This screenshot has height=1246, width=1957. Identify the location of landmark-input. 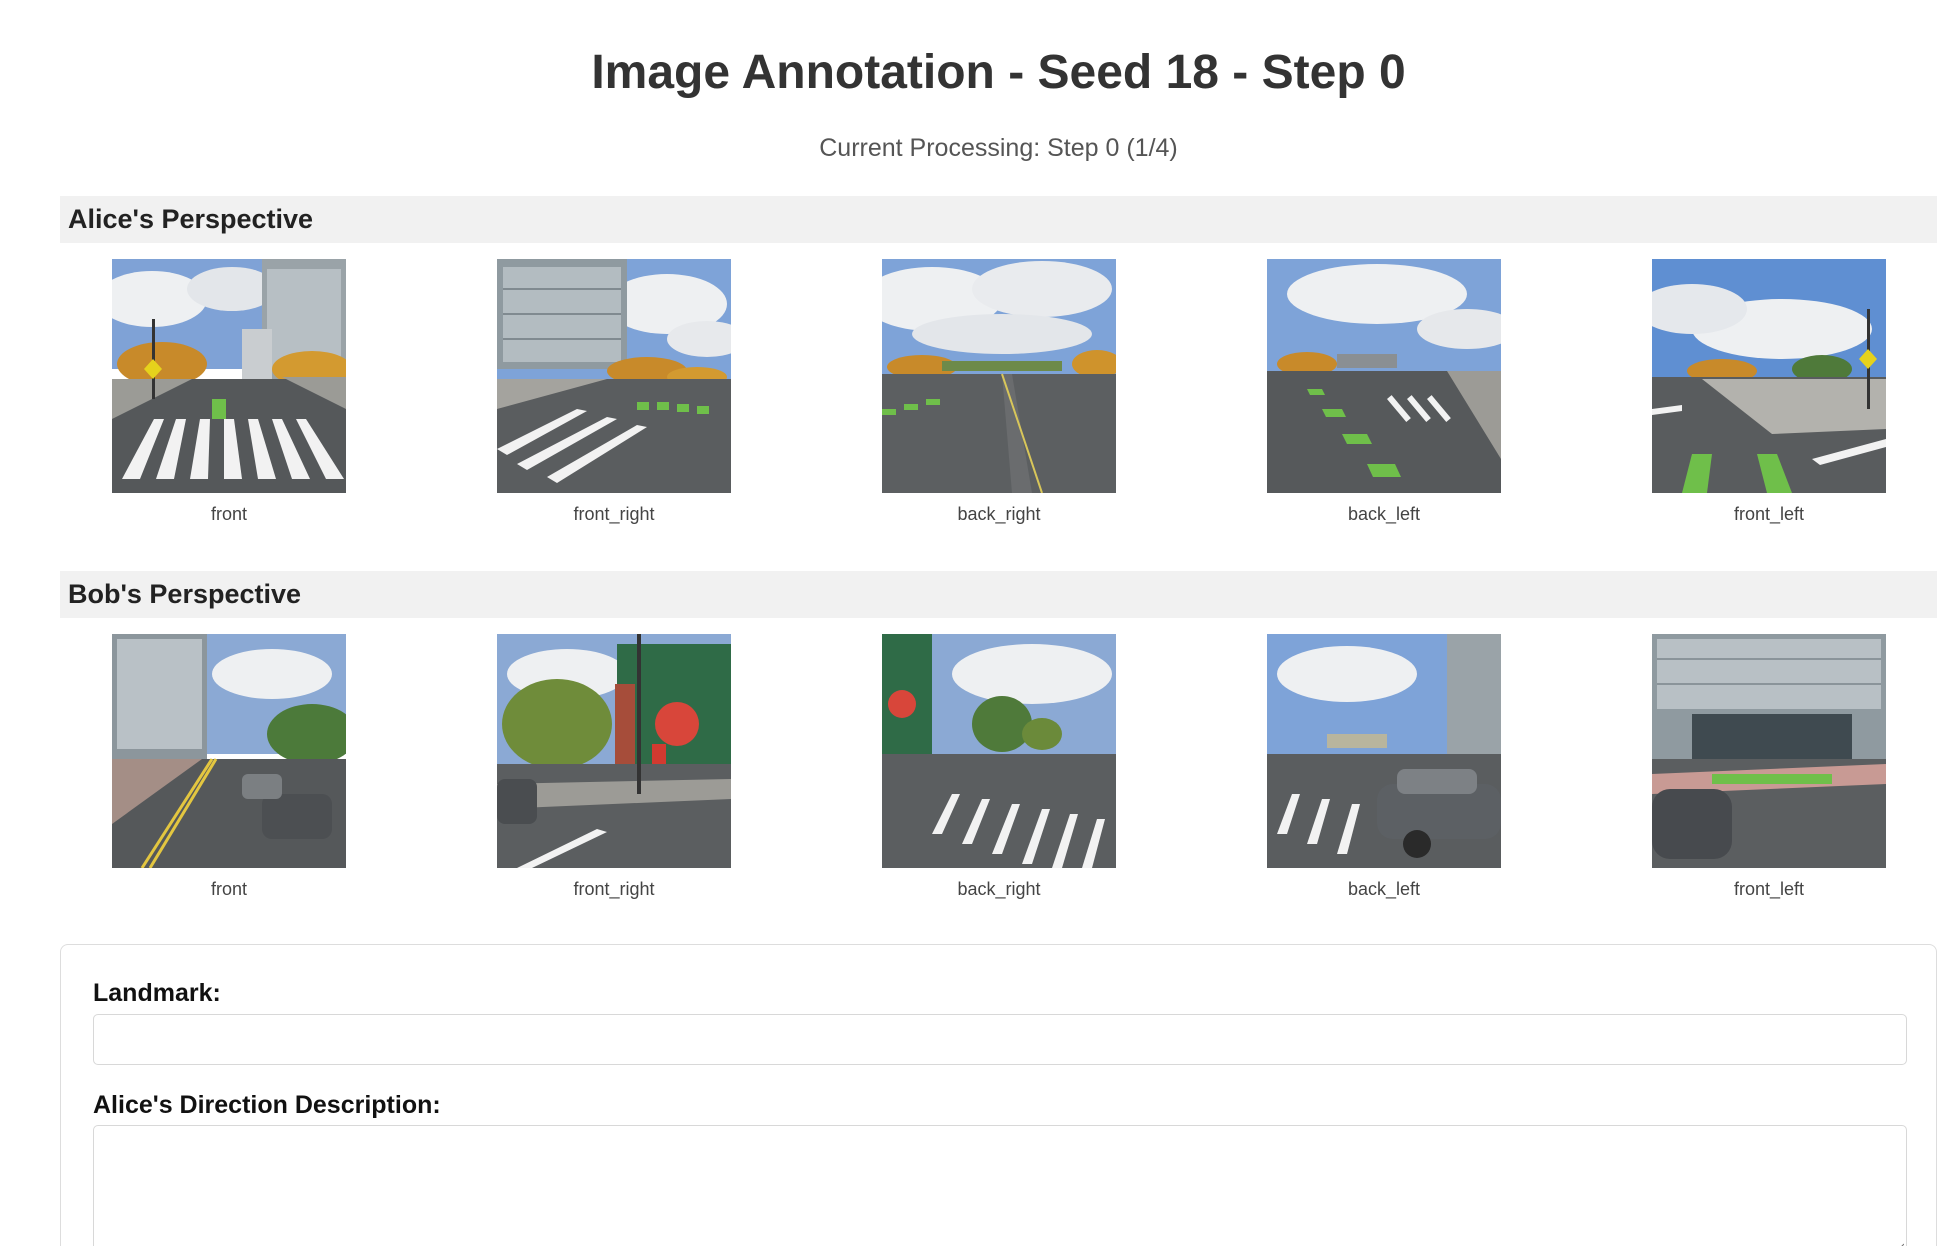
(1000, 1039).